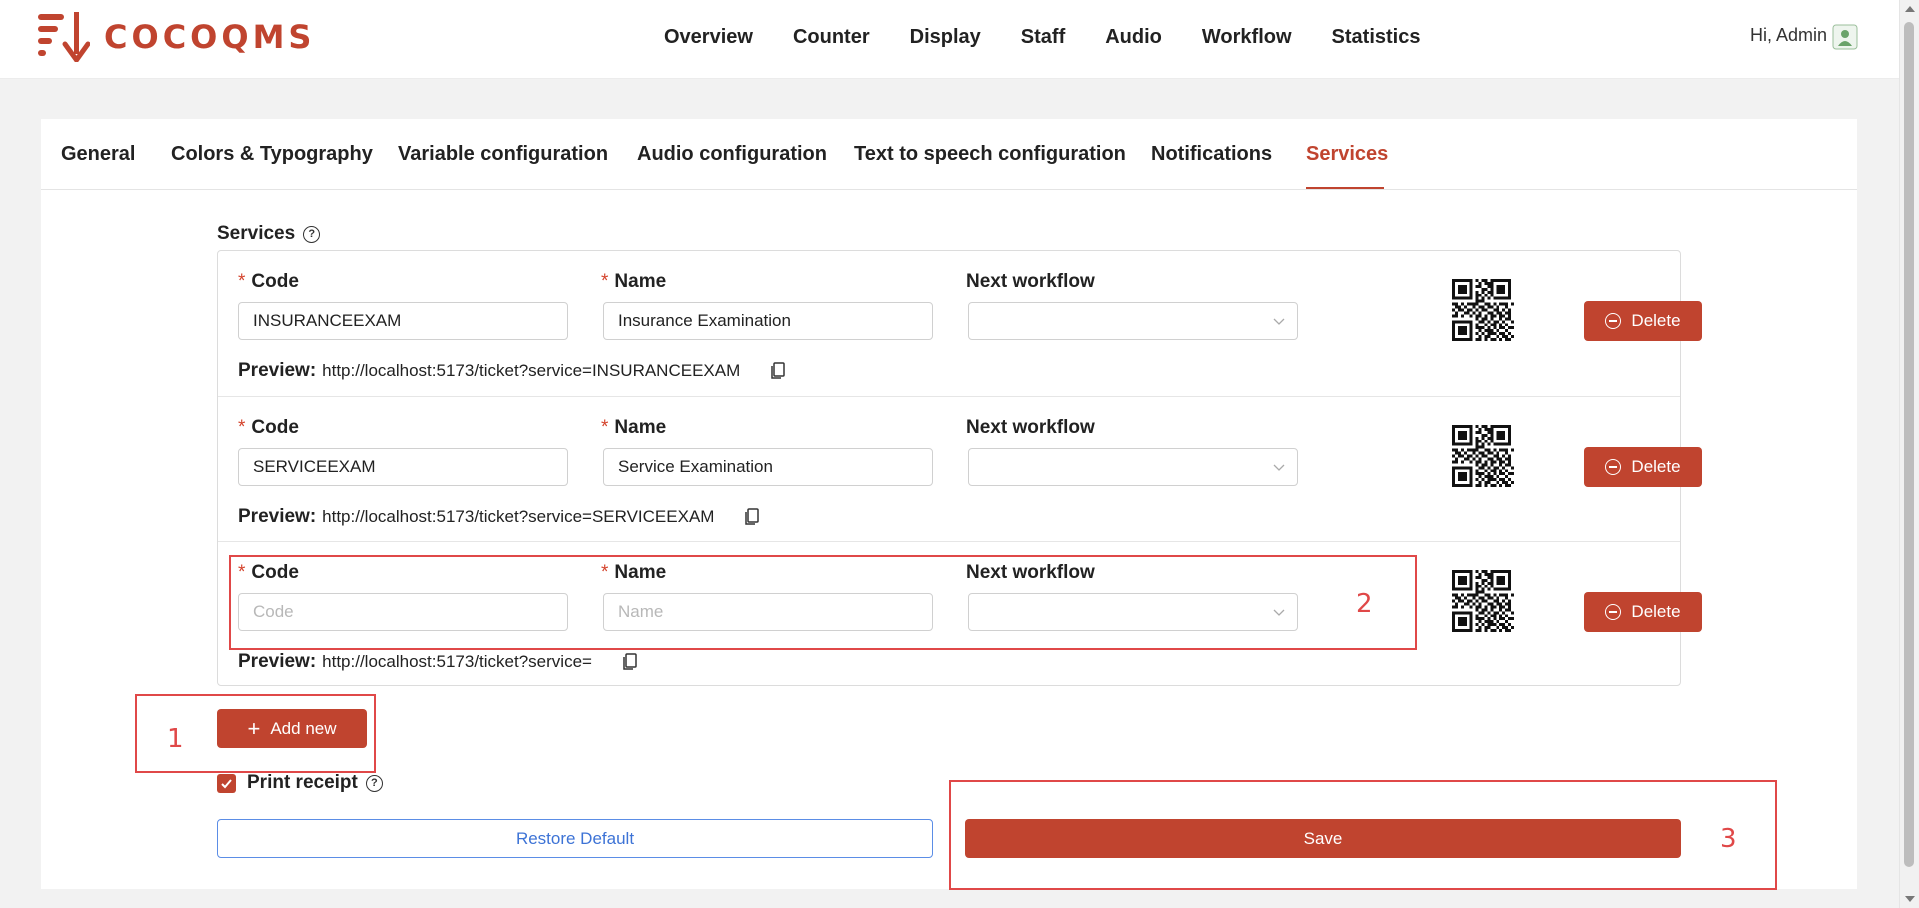 The height and width of the screenshot is (908, 1919). I want to click on checkmark-icon, so click(226, 784).